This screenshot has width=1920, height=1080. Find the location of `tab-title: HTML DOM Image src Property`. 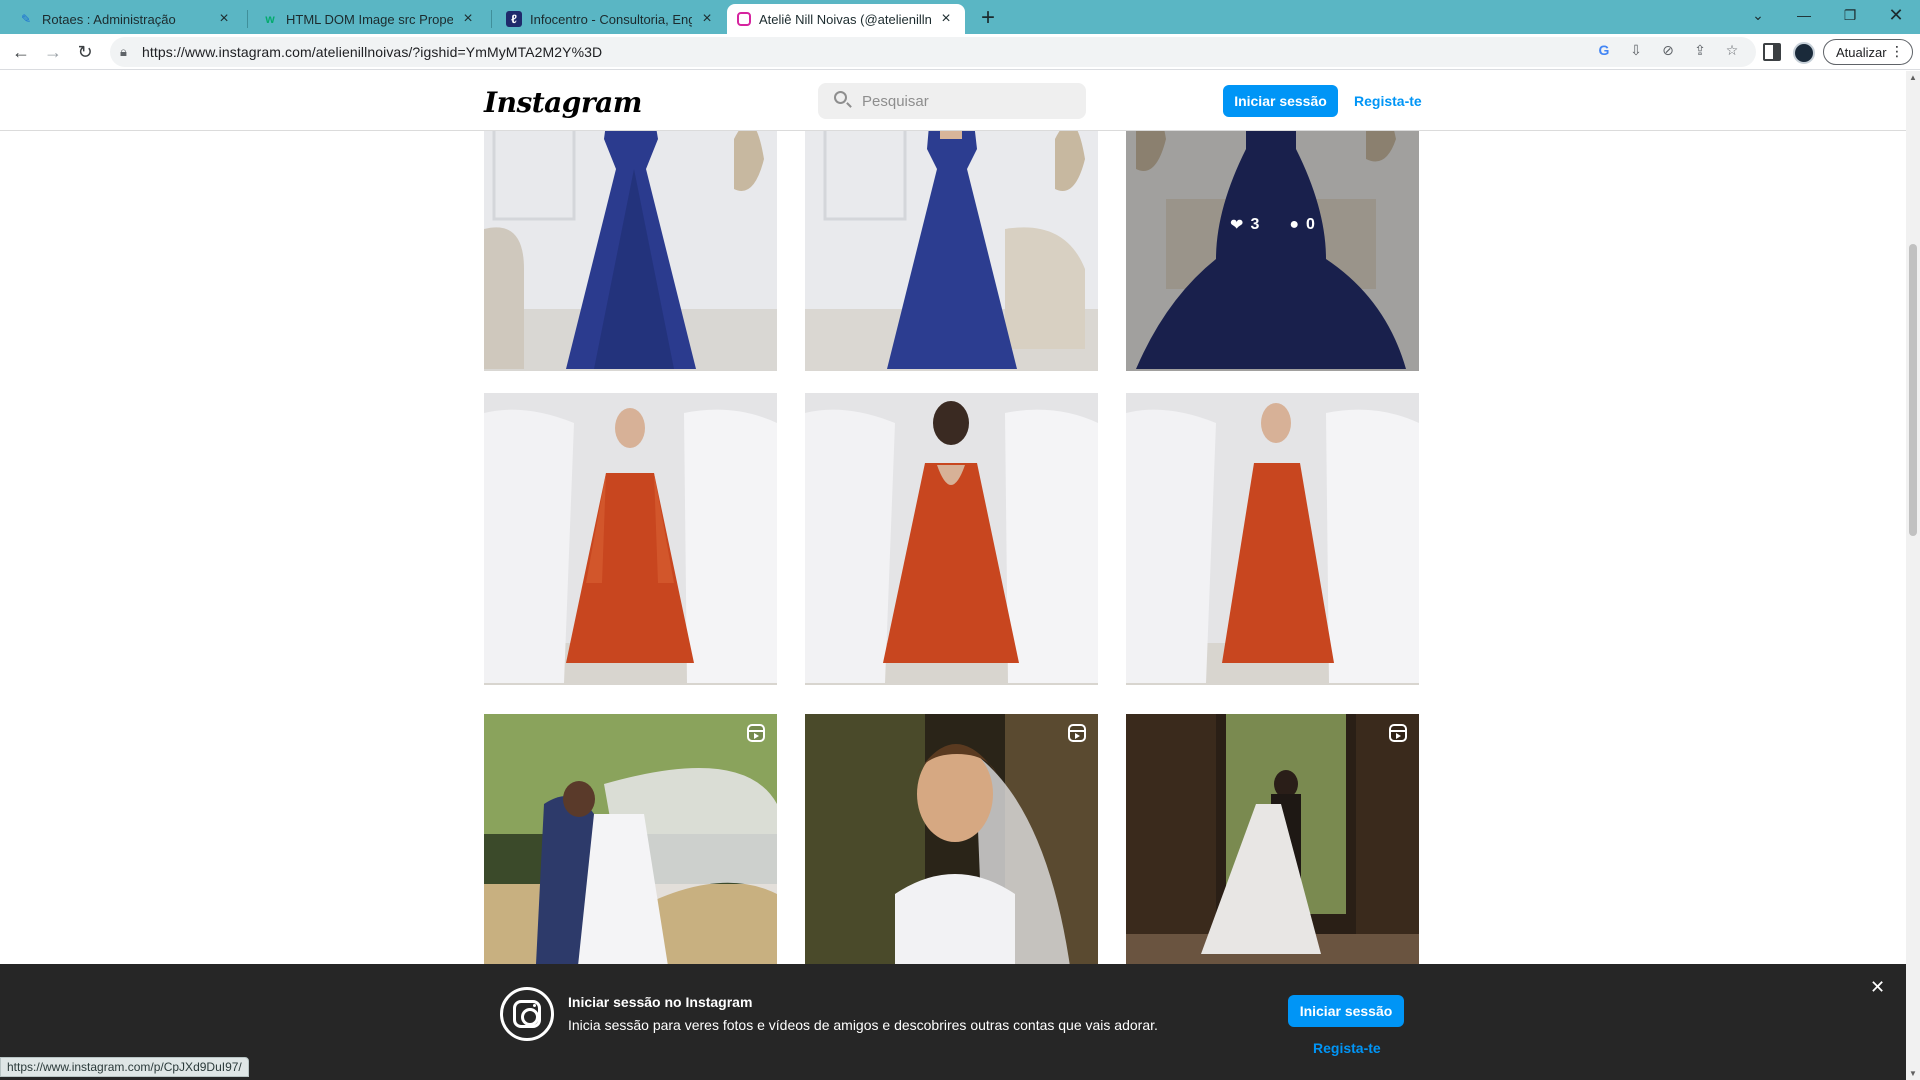

tab-title: HTML DOM Image src Property is located at coordinates (369, 19).